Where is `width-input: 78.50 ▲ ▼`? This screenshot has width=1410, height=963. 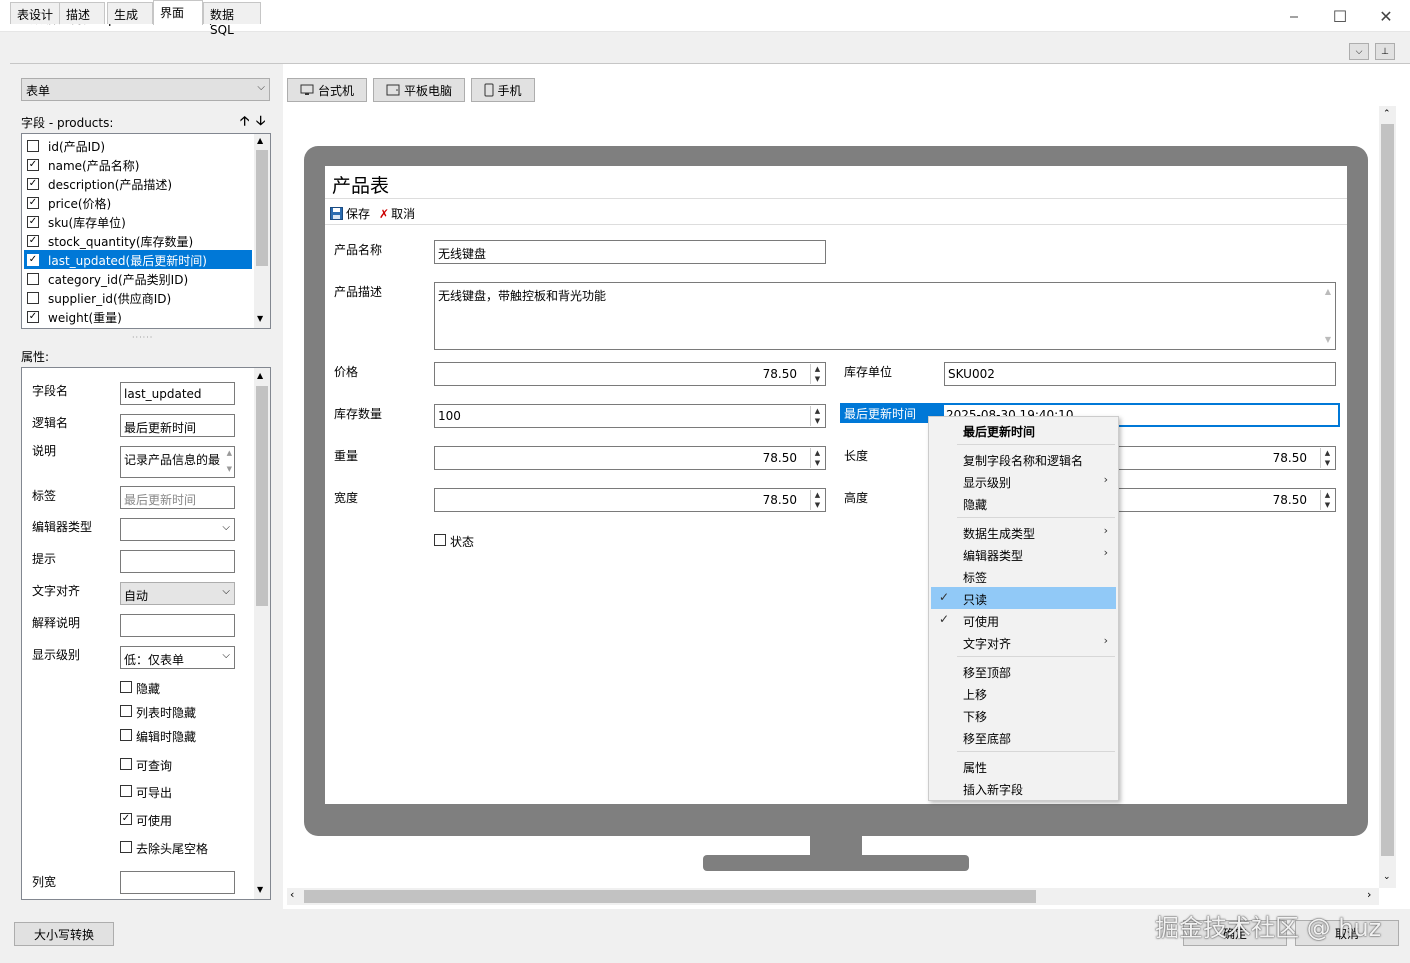 width-input: 78.50 ▲ ▼ is located at coordinates (630, 500).